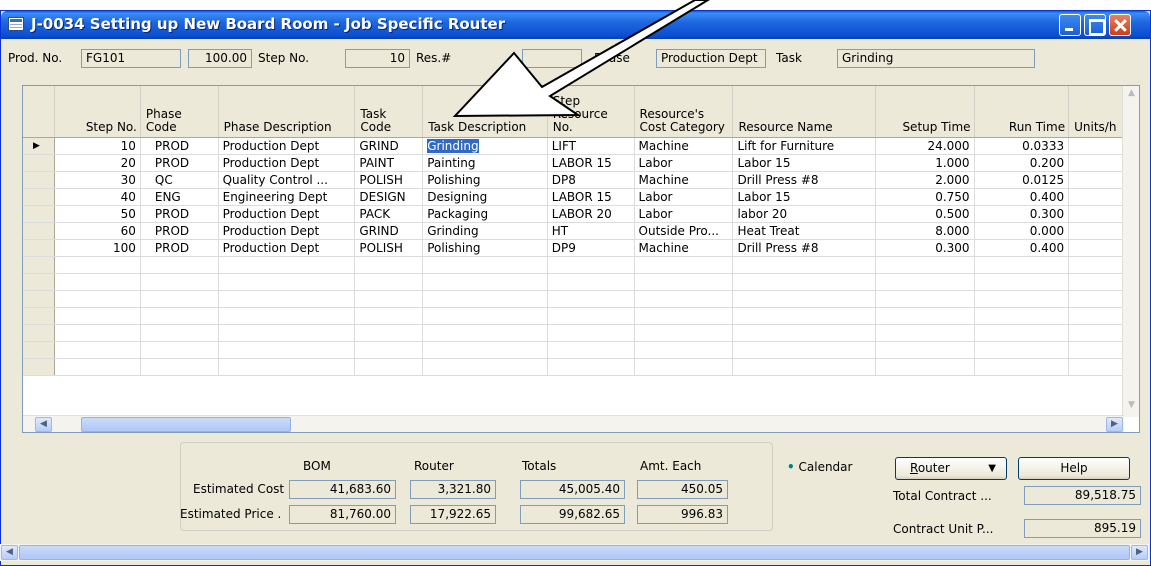 Image resolution: width=1151 pixels, height=566 pixels. Describe the element at coordinates (485, 197) in the screenshot. I see `table-cell: Designing` at that location.